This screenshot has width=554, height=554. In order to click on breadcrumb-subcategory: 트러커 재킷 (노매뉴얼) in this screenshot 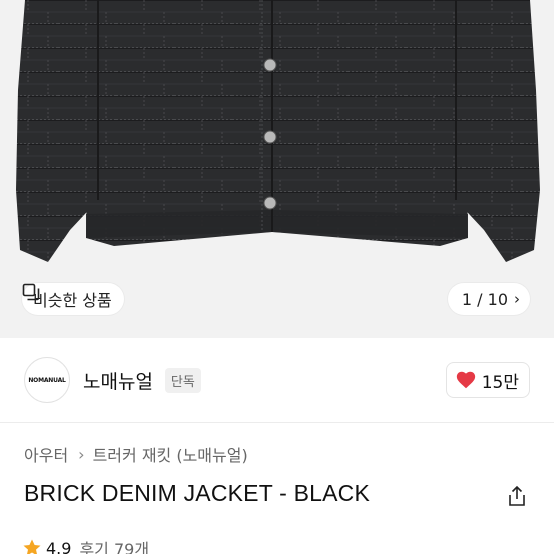, I will do `click(170, 454)`.